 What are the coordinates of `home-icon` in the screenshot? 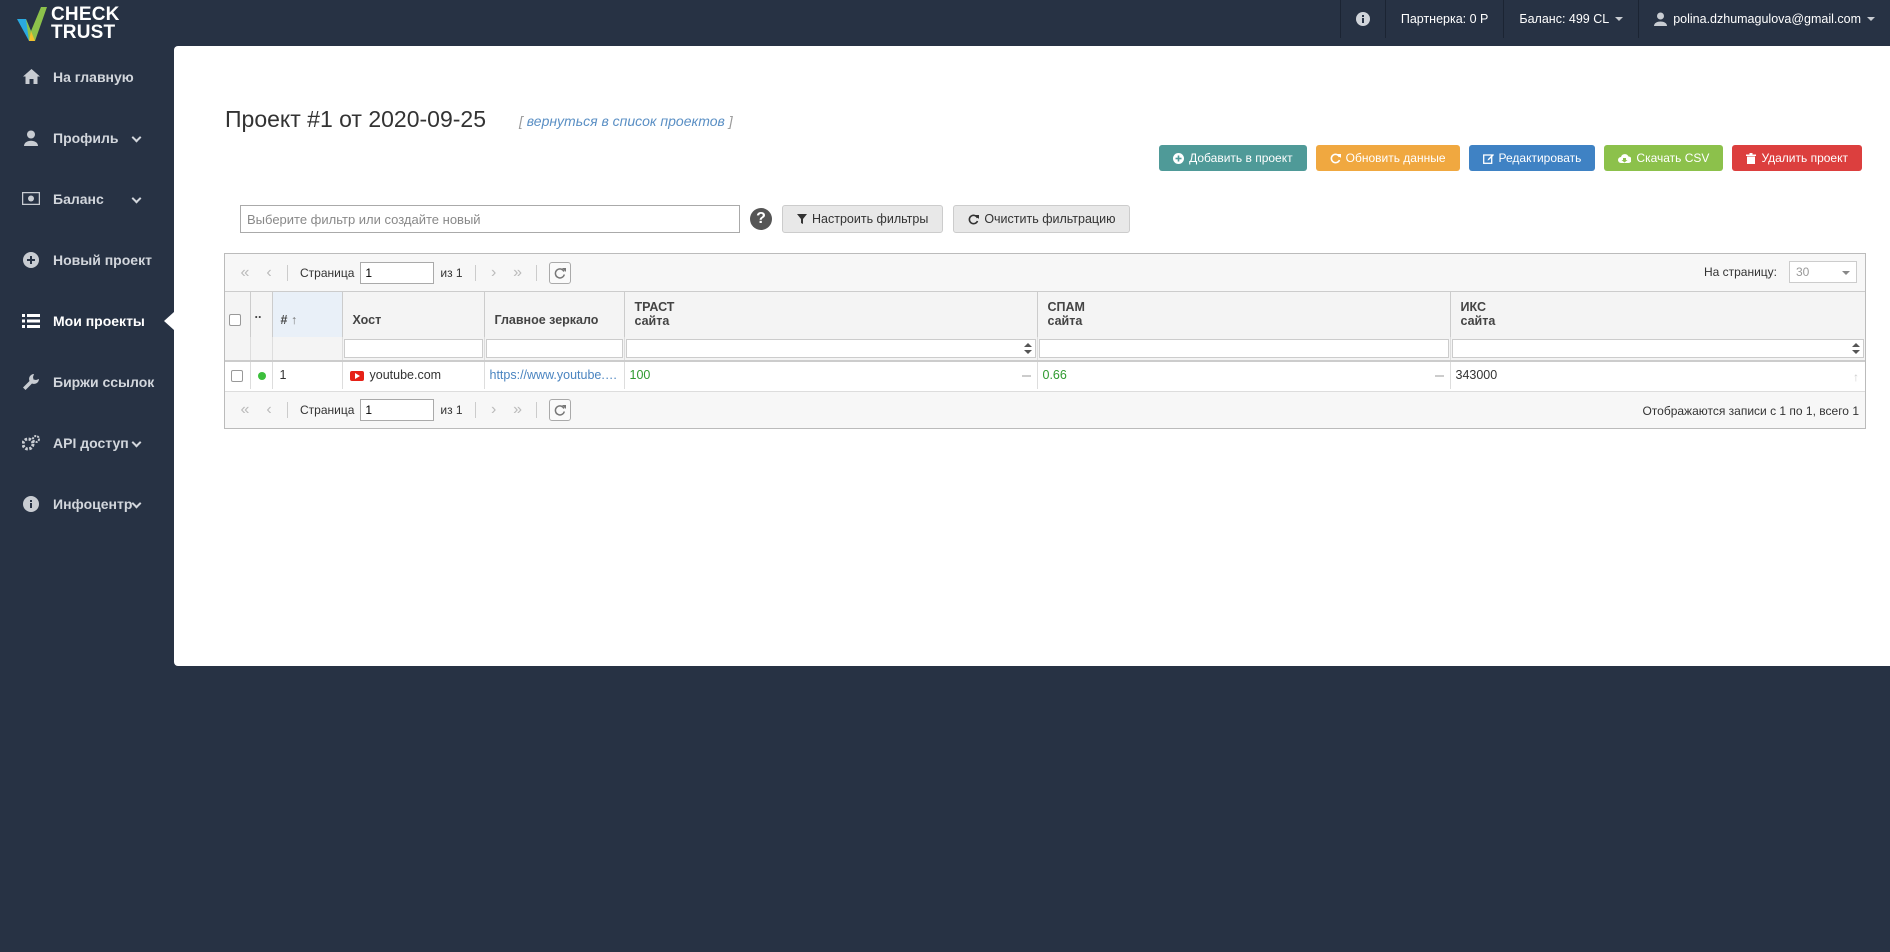 It's located at (31, 77).